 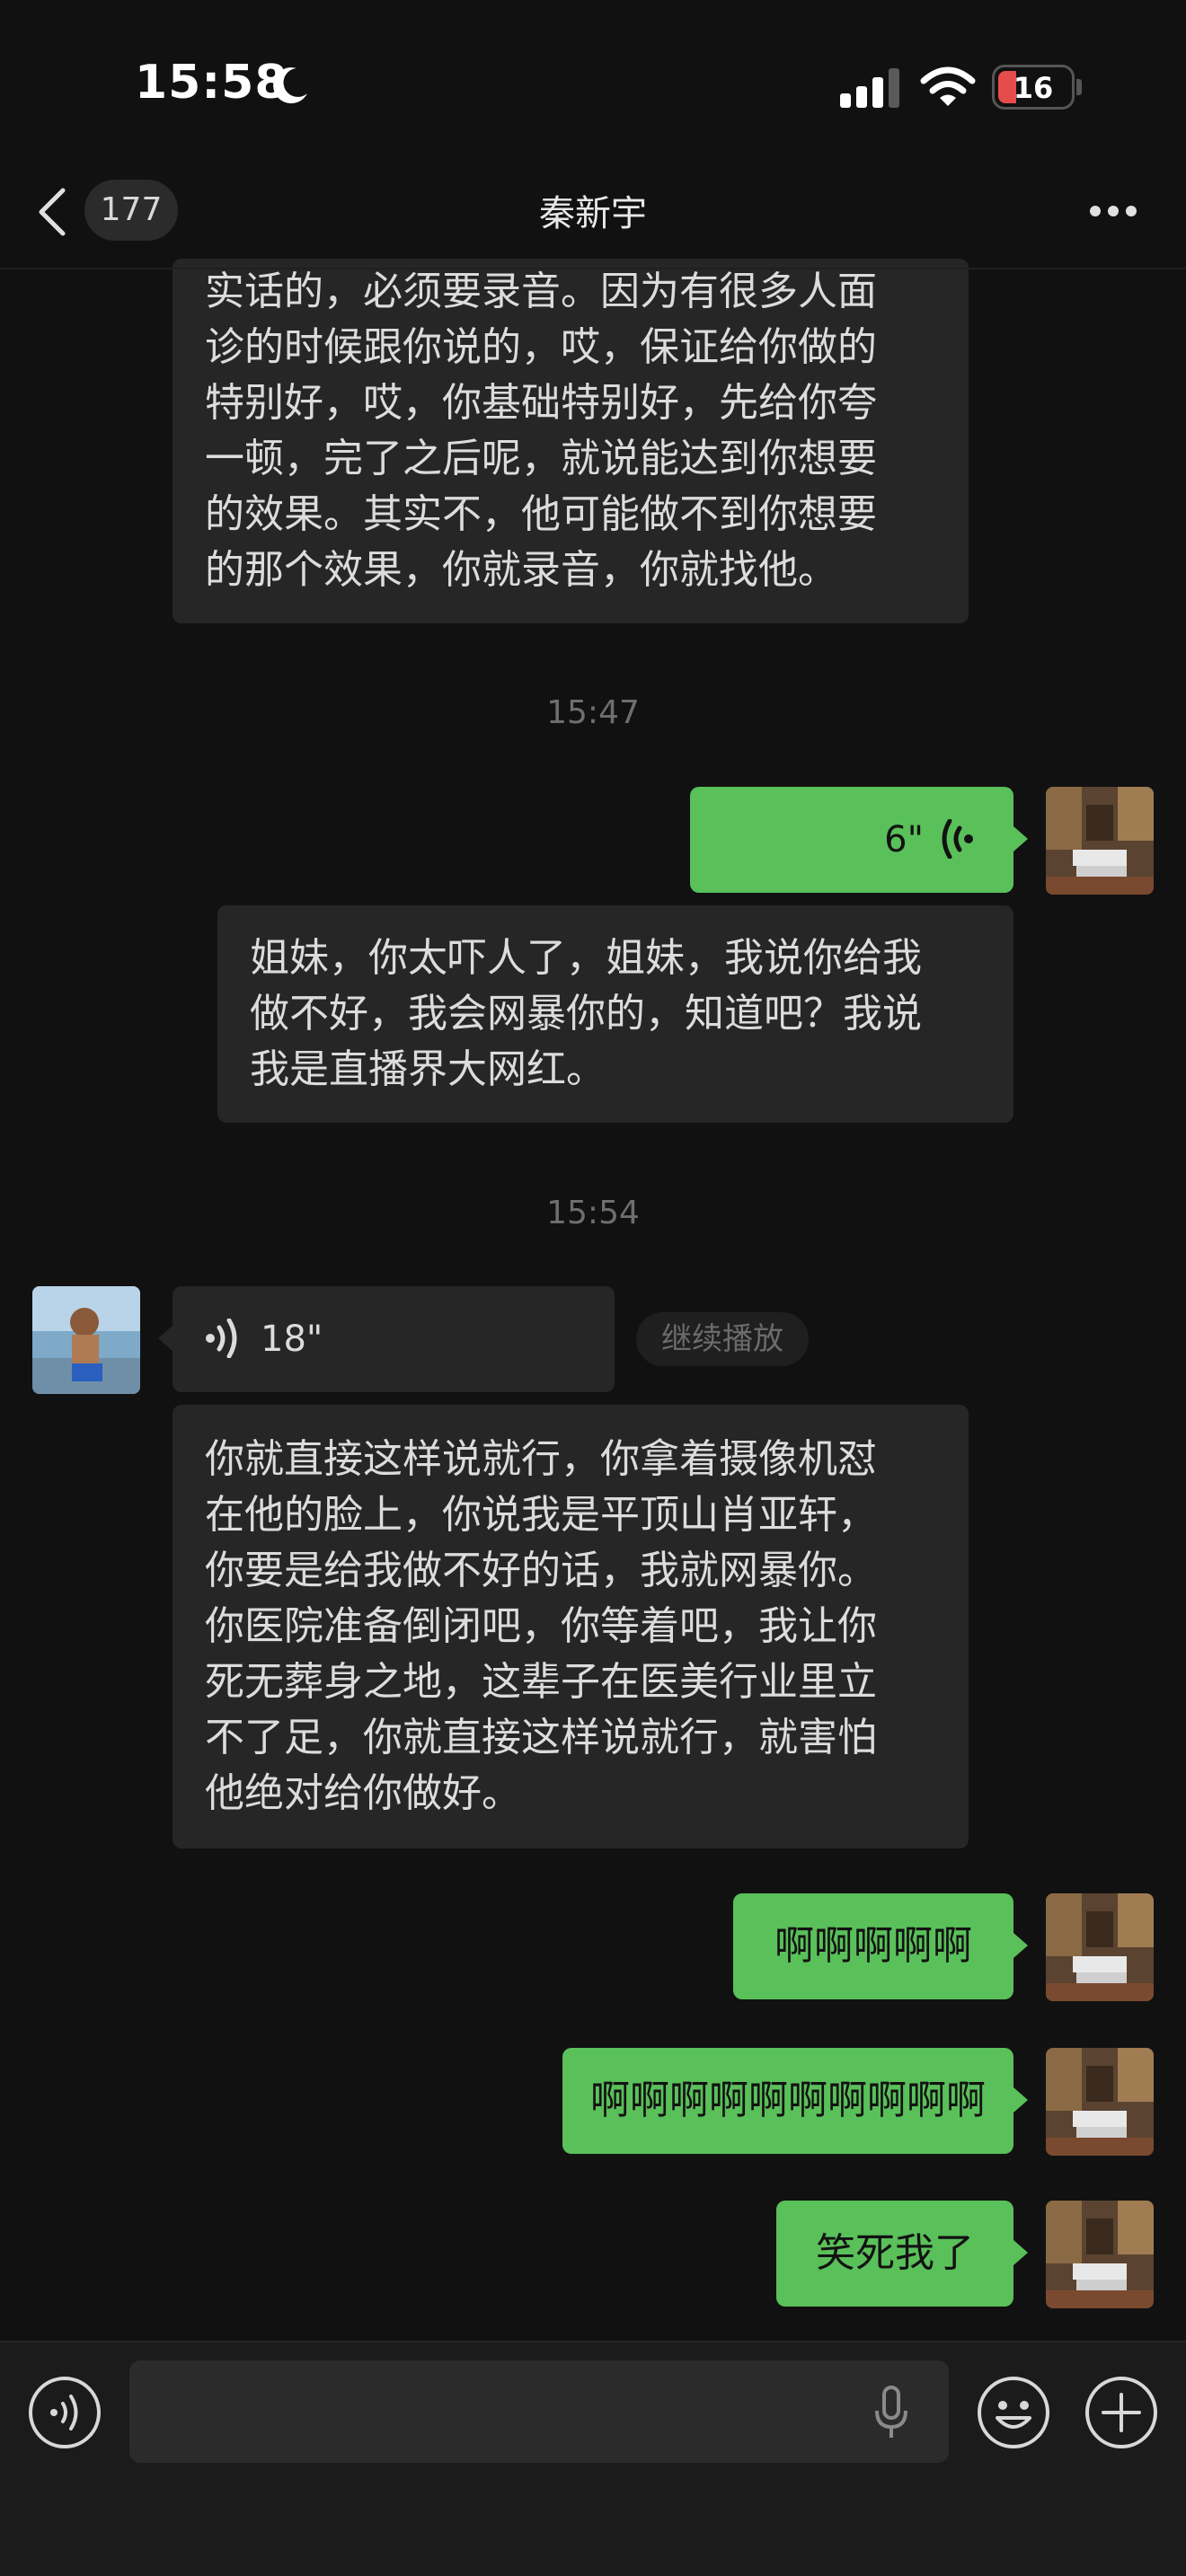 What do you see at coordinates (541, 1459) in the screenshot?
I see `transcript-line: 你就直接这样说就行，你拿着摄像机怼` at bounding box center [541, 1459].